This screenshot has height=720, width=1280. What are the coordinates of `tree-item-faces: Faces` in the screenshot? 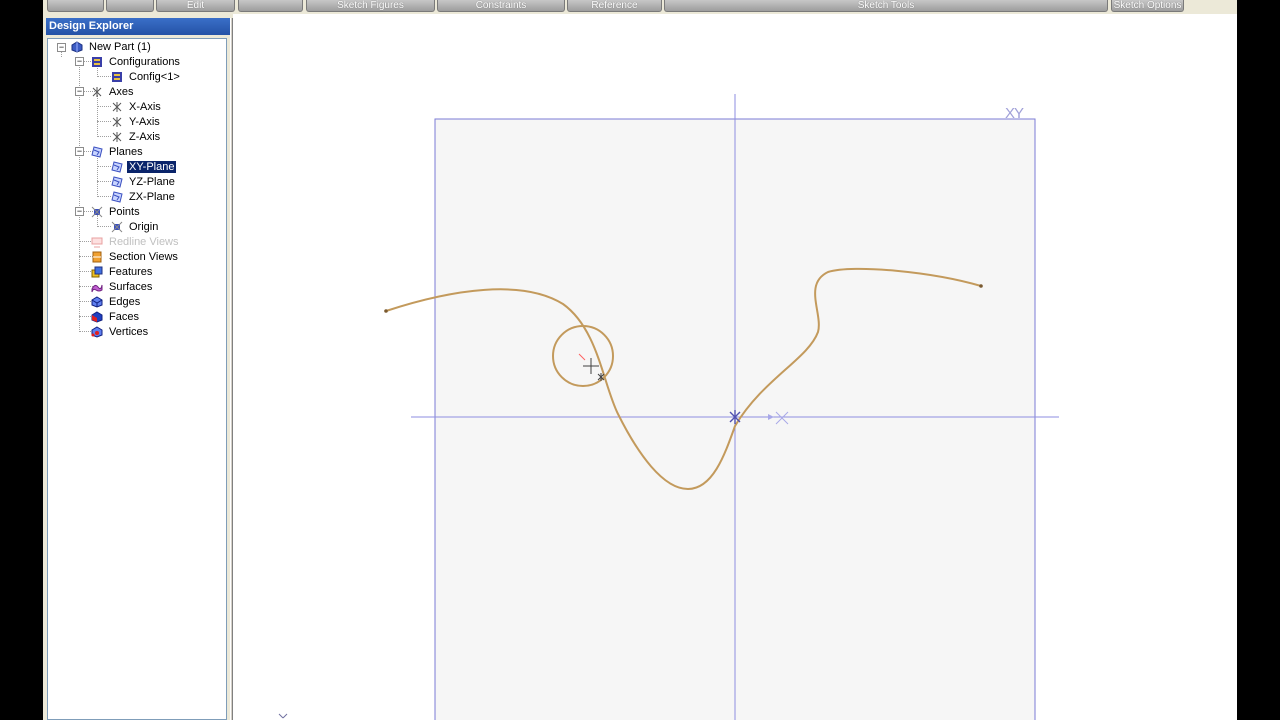 It's located at (116, 317).